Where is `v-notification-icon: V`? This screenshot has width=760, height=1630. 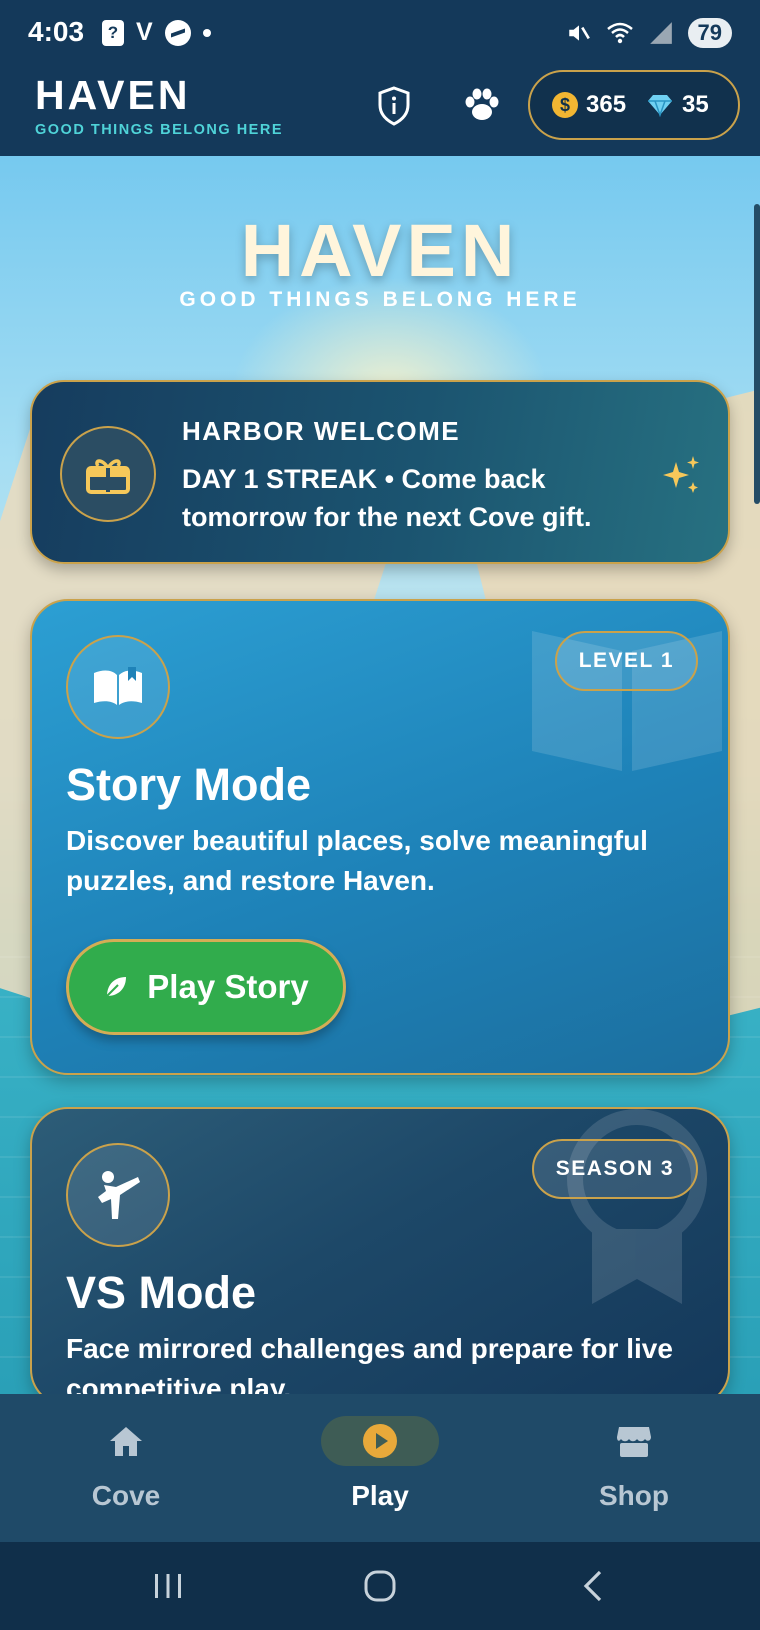 v-notification-icon: V is located at coordinates (144, 32).